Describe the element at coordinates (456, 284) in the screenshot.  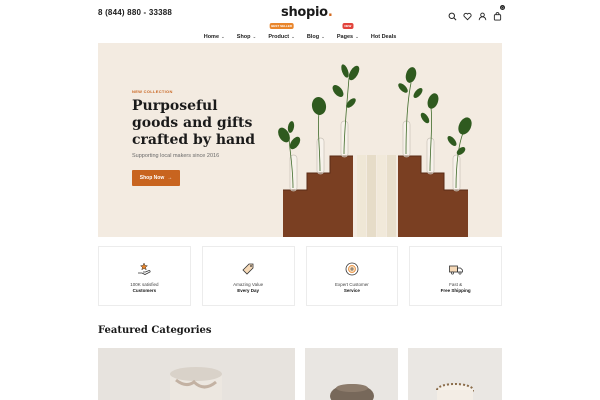
I see `feature-line1: Fast &` at that location.